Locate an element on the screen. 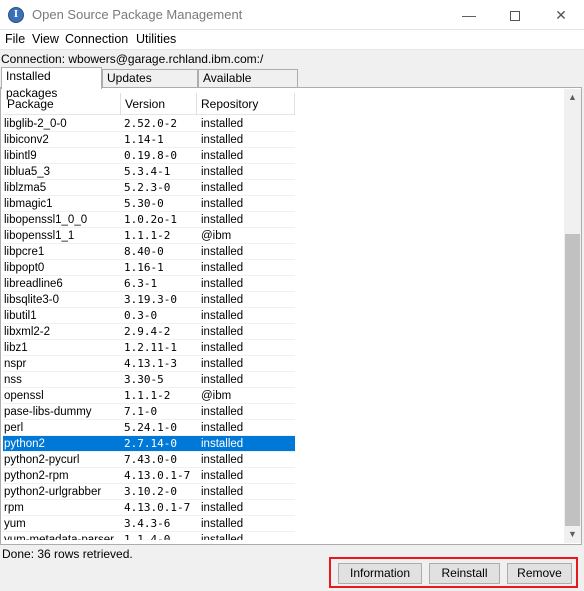 This screenshot has width=584, height=591. version-cell: 3.19.3-0 is located at coordinates (150, 299).